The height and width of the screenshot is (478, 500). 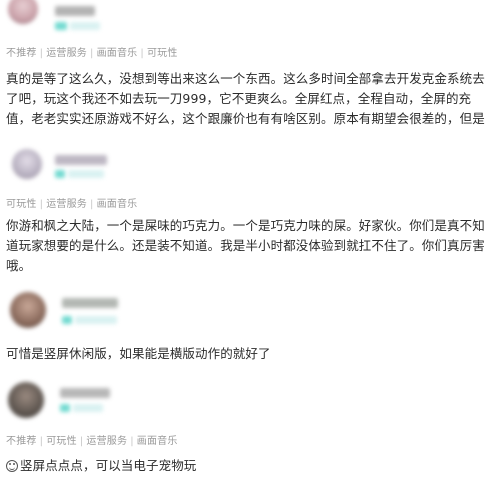 I want to click on review-text-content: 竖屏点点点，可以当电子宠物玩, so click(x=108, y=465).